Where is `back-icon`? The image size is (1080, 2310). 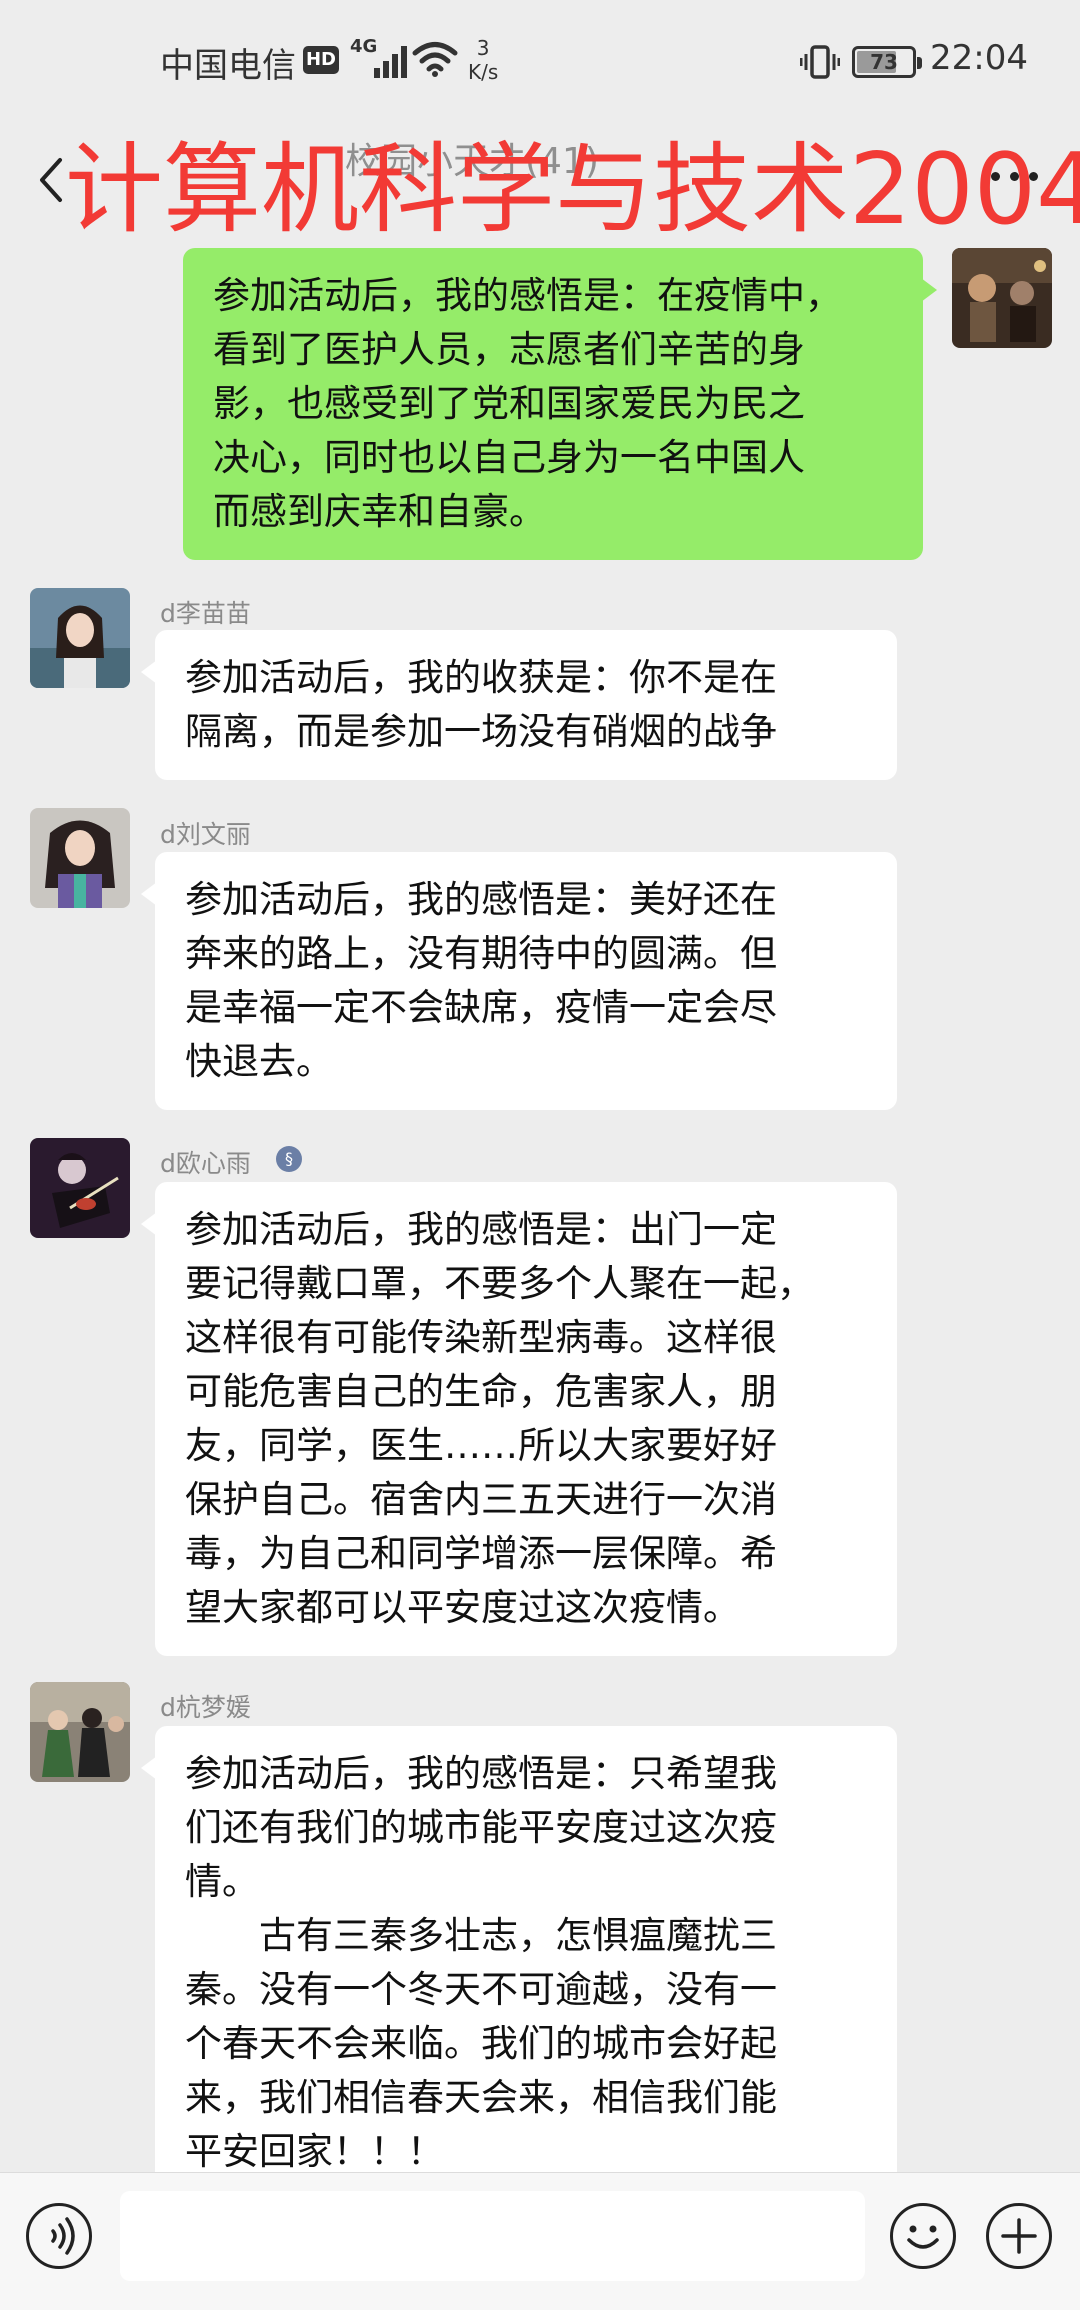 back-icon is located at coordinates (50, 180).